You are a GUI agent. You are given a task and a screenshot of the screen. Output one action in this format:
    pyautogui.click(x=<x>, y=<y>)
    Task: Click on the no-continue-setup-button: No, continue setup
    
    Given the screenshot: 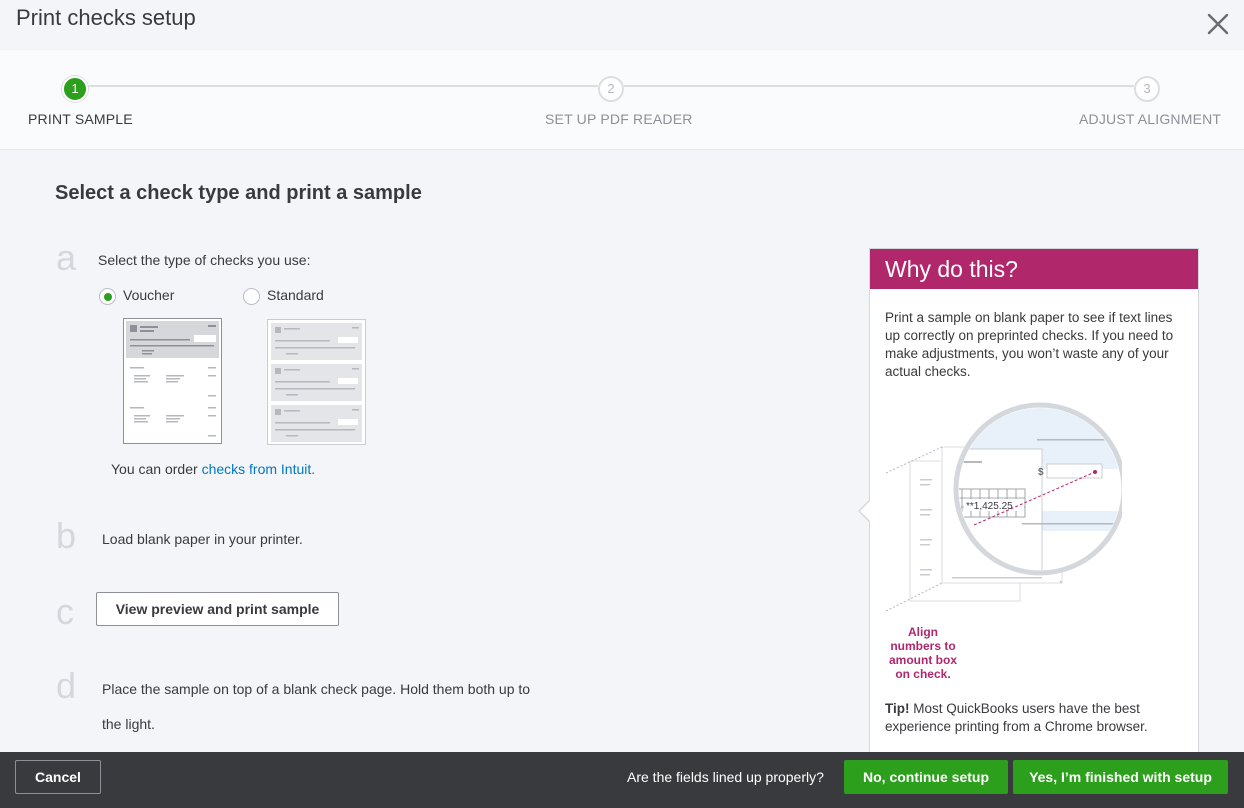 What is the action you would take?
    pyautogui.click(x=926, y=777)
    